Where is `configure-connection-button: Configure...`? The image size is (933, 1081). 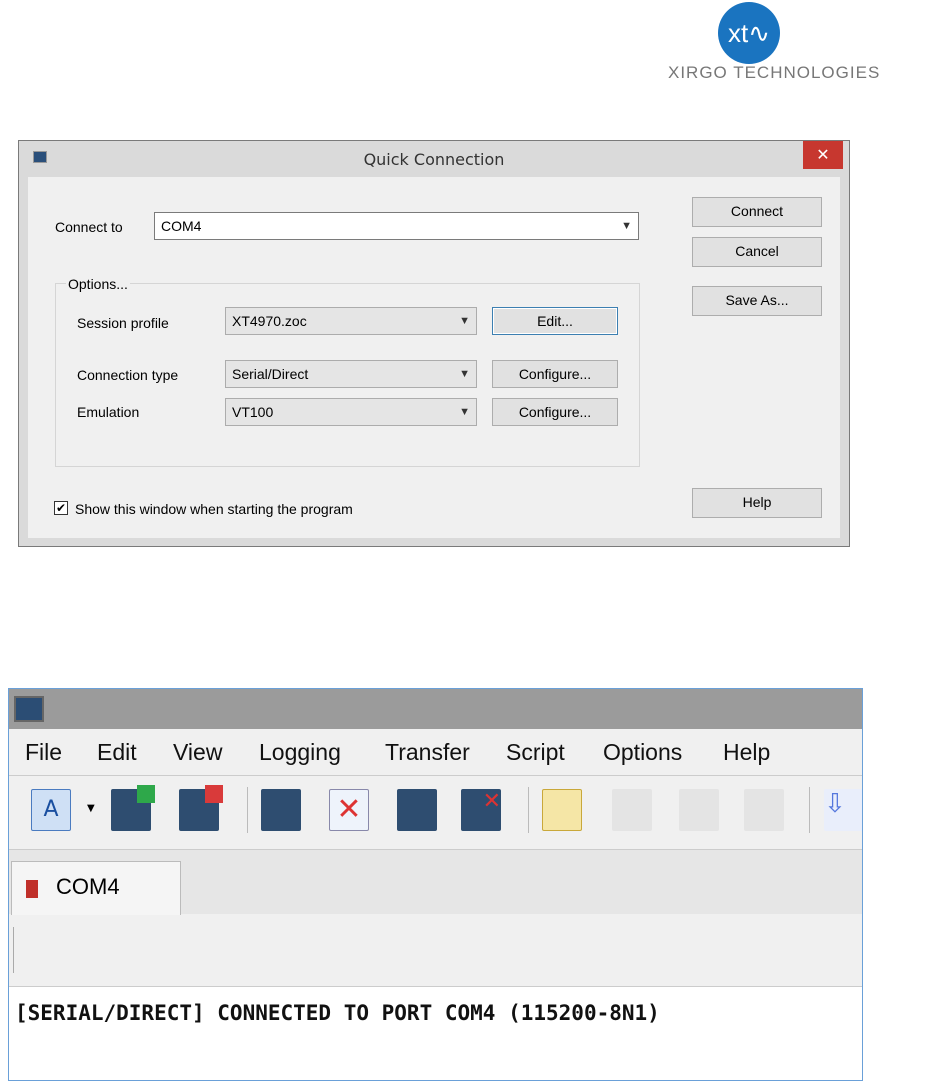 configure-connection-button: Configure... is located at coordinates (555, 374).